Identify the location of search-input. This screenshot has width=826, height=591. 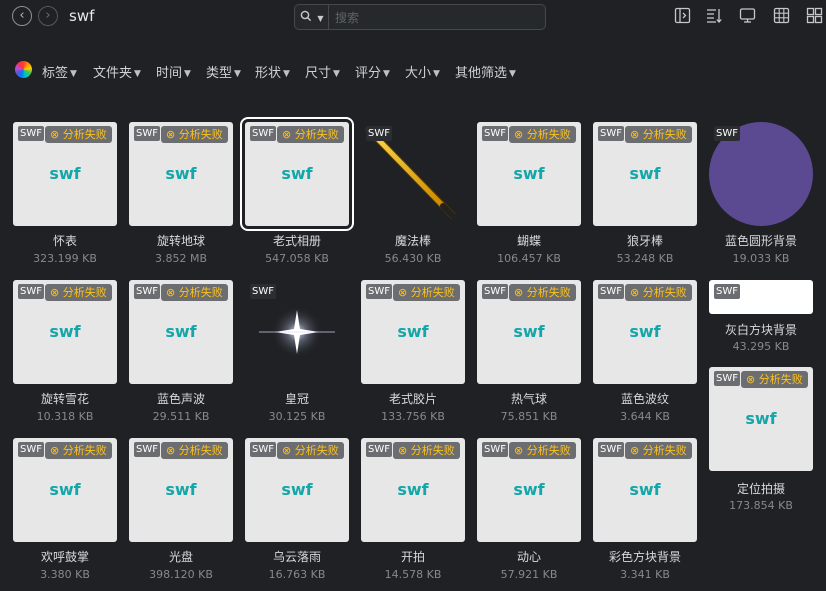
(435, 18).